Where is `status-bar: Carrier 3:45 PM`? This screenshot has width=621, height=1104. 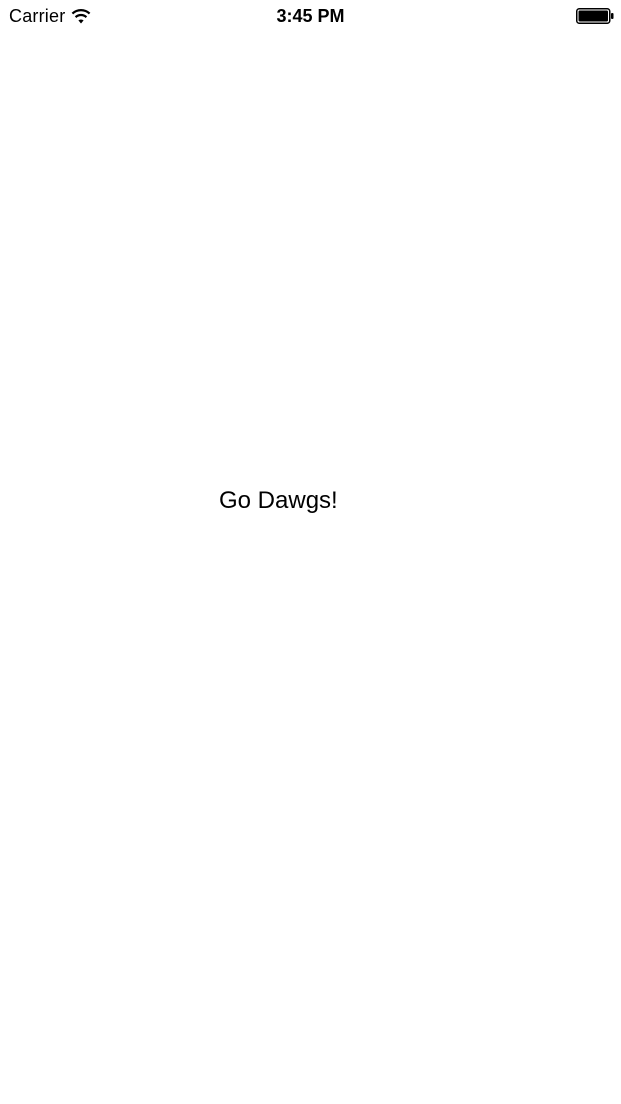
status-bar: Carrier 3:45 PM is located at coordinates (310, 16).